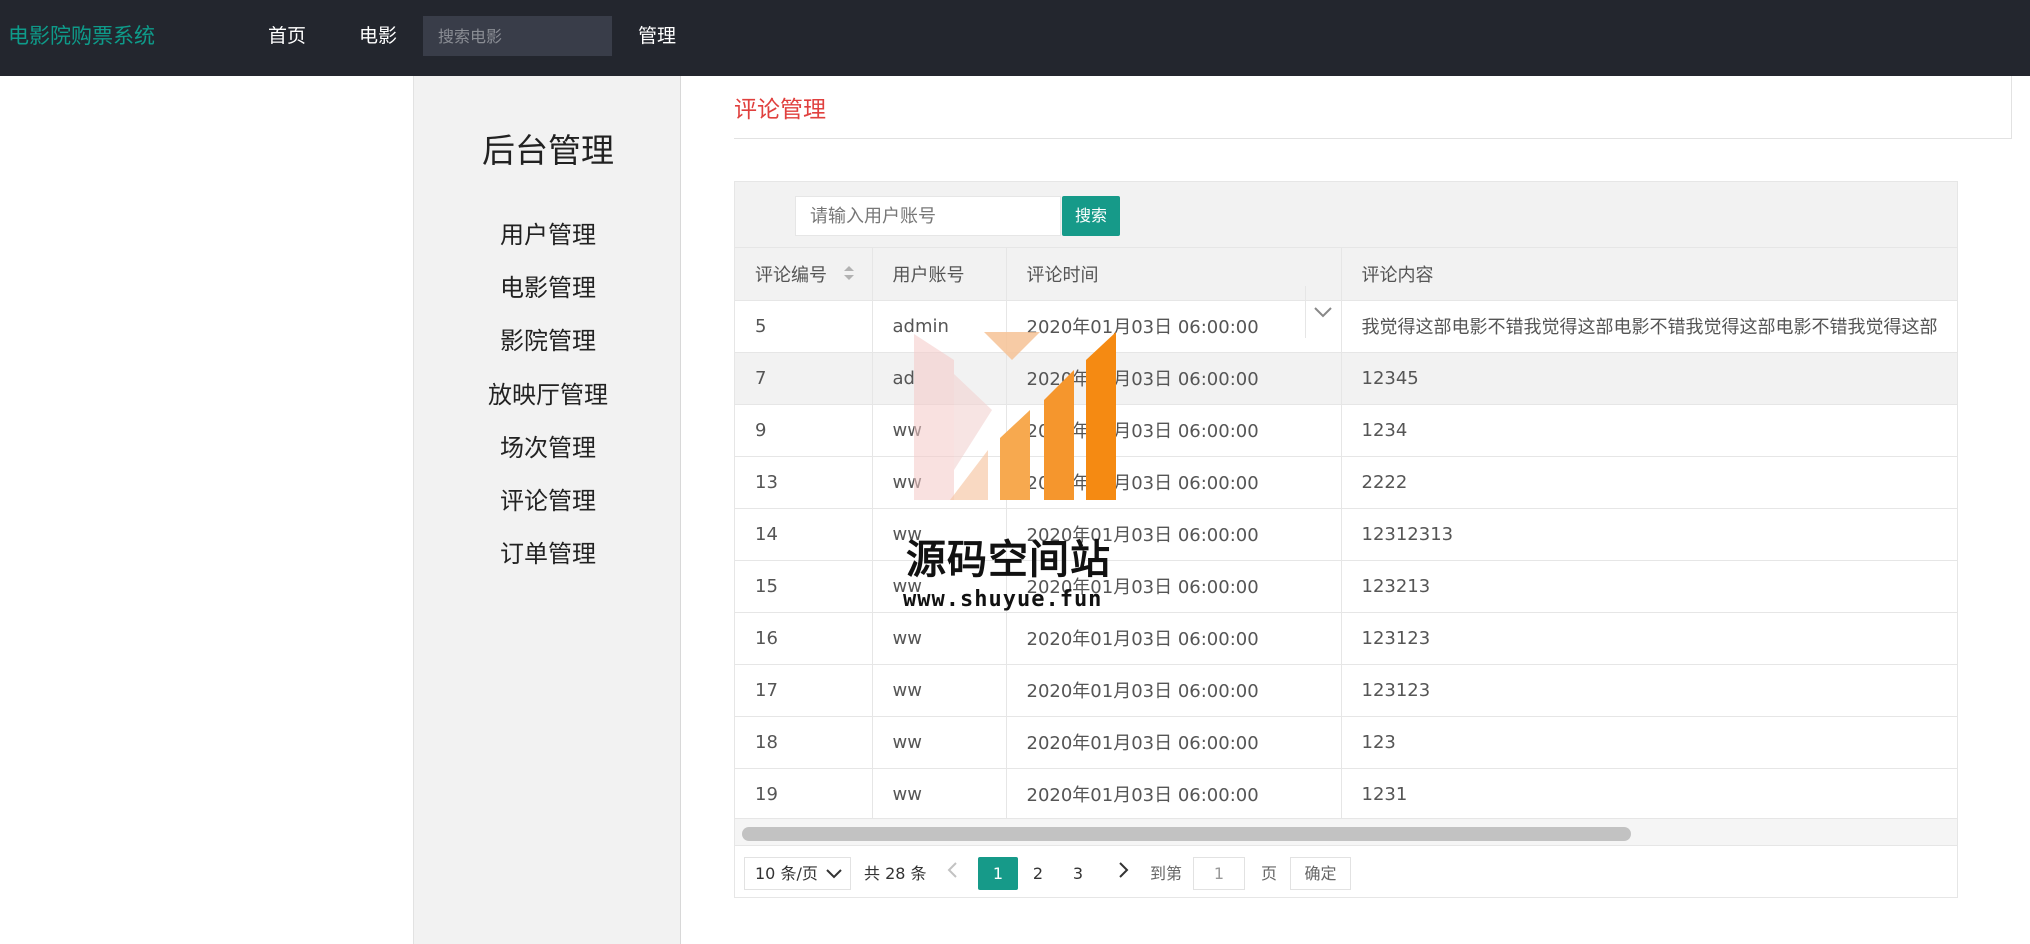  What do you see at coordinates (1174, 274) in the screenshot?
I see `column-header-comment-time: 评论时间` at bounding box center [1174, 274].